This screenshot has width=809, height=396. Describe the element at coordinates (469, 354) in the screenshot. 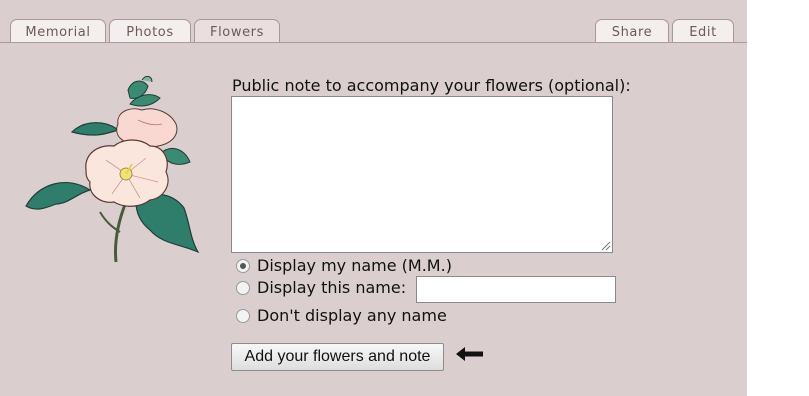

I see `arrow-left-icon` at that location.